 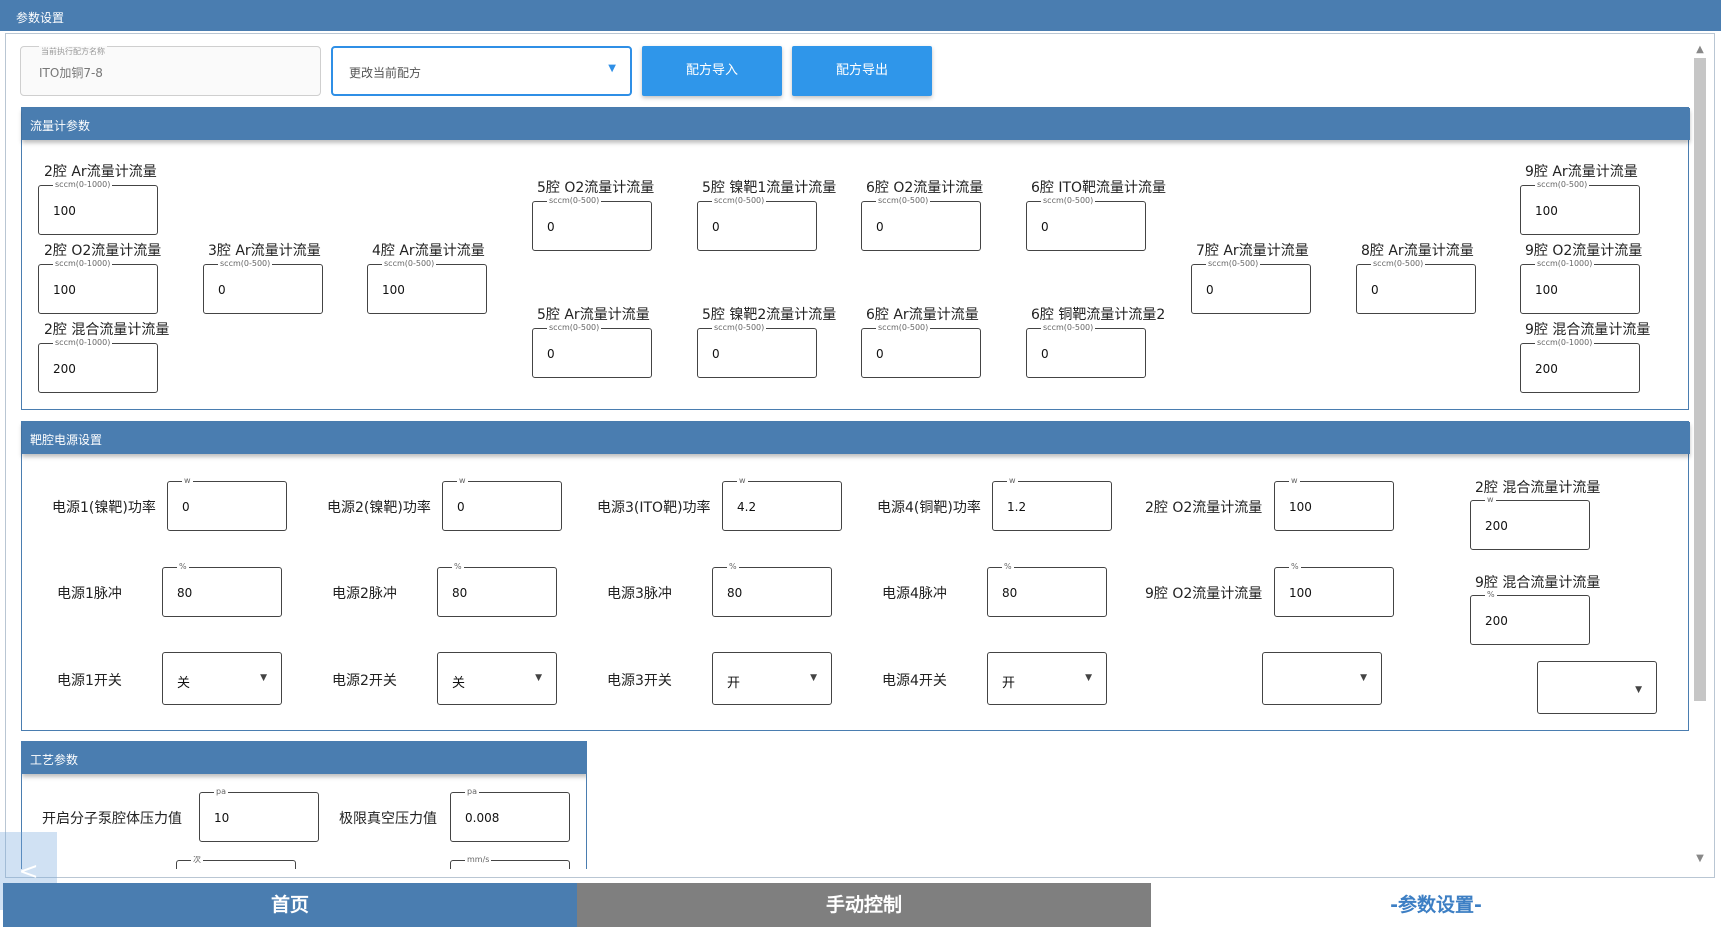 What do you see at coordinates (184, 683) in the screenshot?
I see `select-value: 关` at bounding box center [184, 683].